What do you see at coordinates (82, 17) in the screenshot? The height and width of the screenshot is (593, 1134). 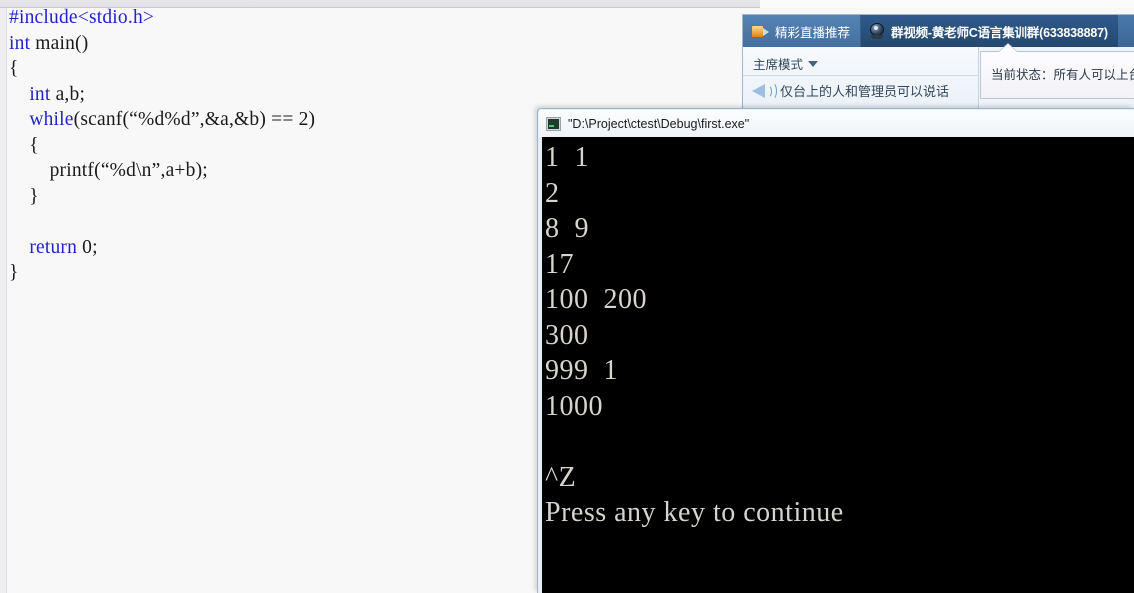 I see `code-keyword: #include<stdio.h>` at bounding box center [82, 17].